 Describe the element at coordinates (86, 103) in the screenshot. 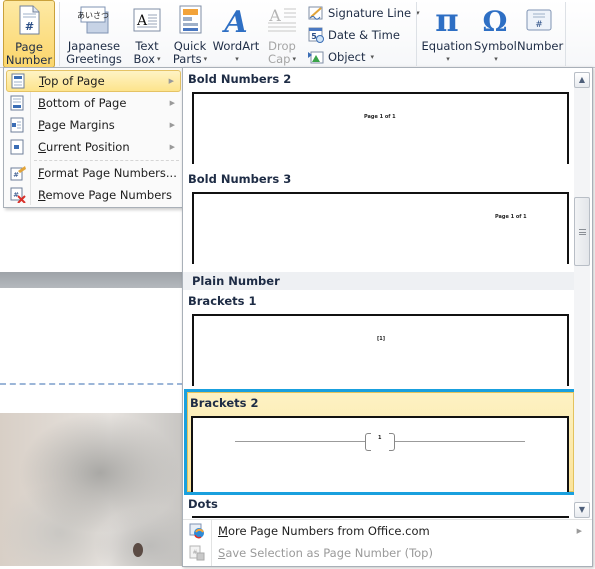

I see `menu-item-label: ottom of Page` at that location.